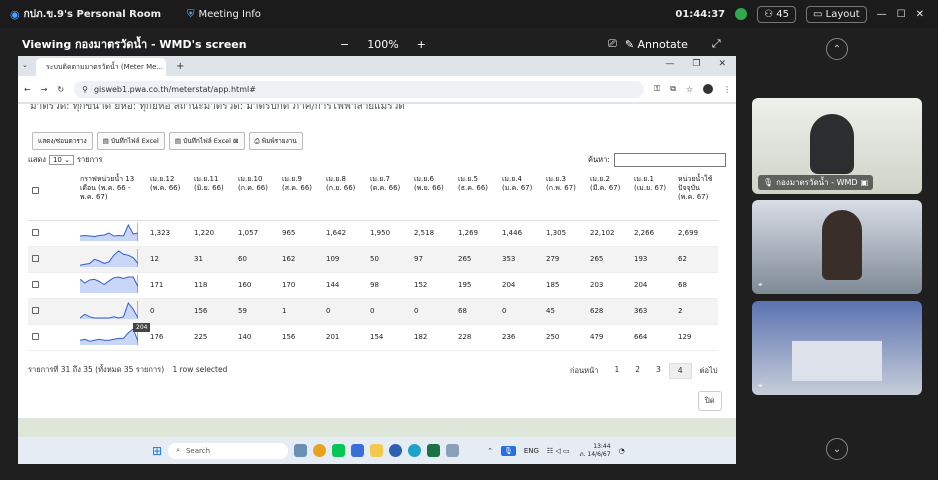 The image size is (938, 480). What do you see at coordinates (837, 348) in the screenshot?
I see `video-tile-3: ⌖` at bounding box center [837, 348].